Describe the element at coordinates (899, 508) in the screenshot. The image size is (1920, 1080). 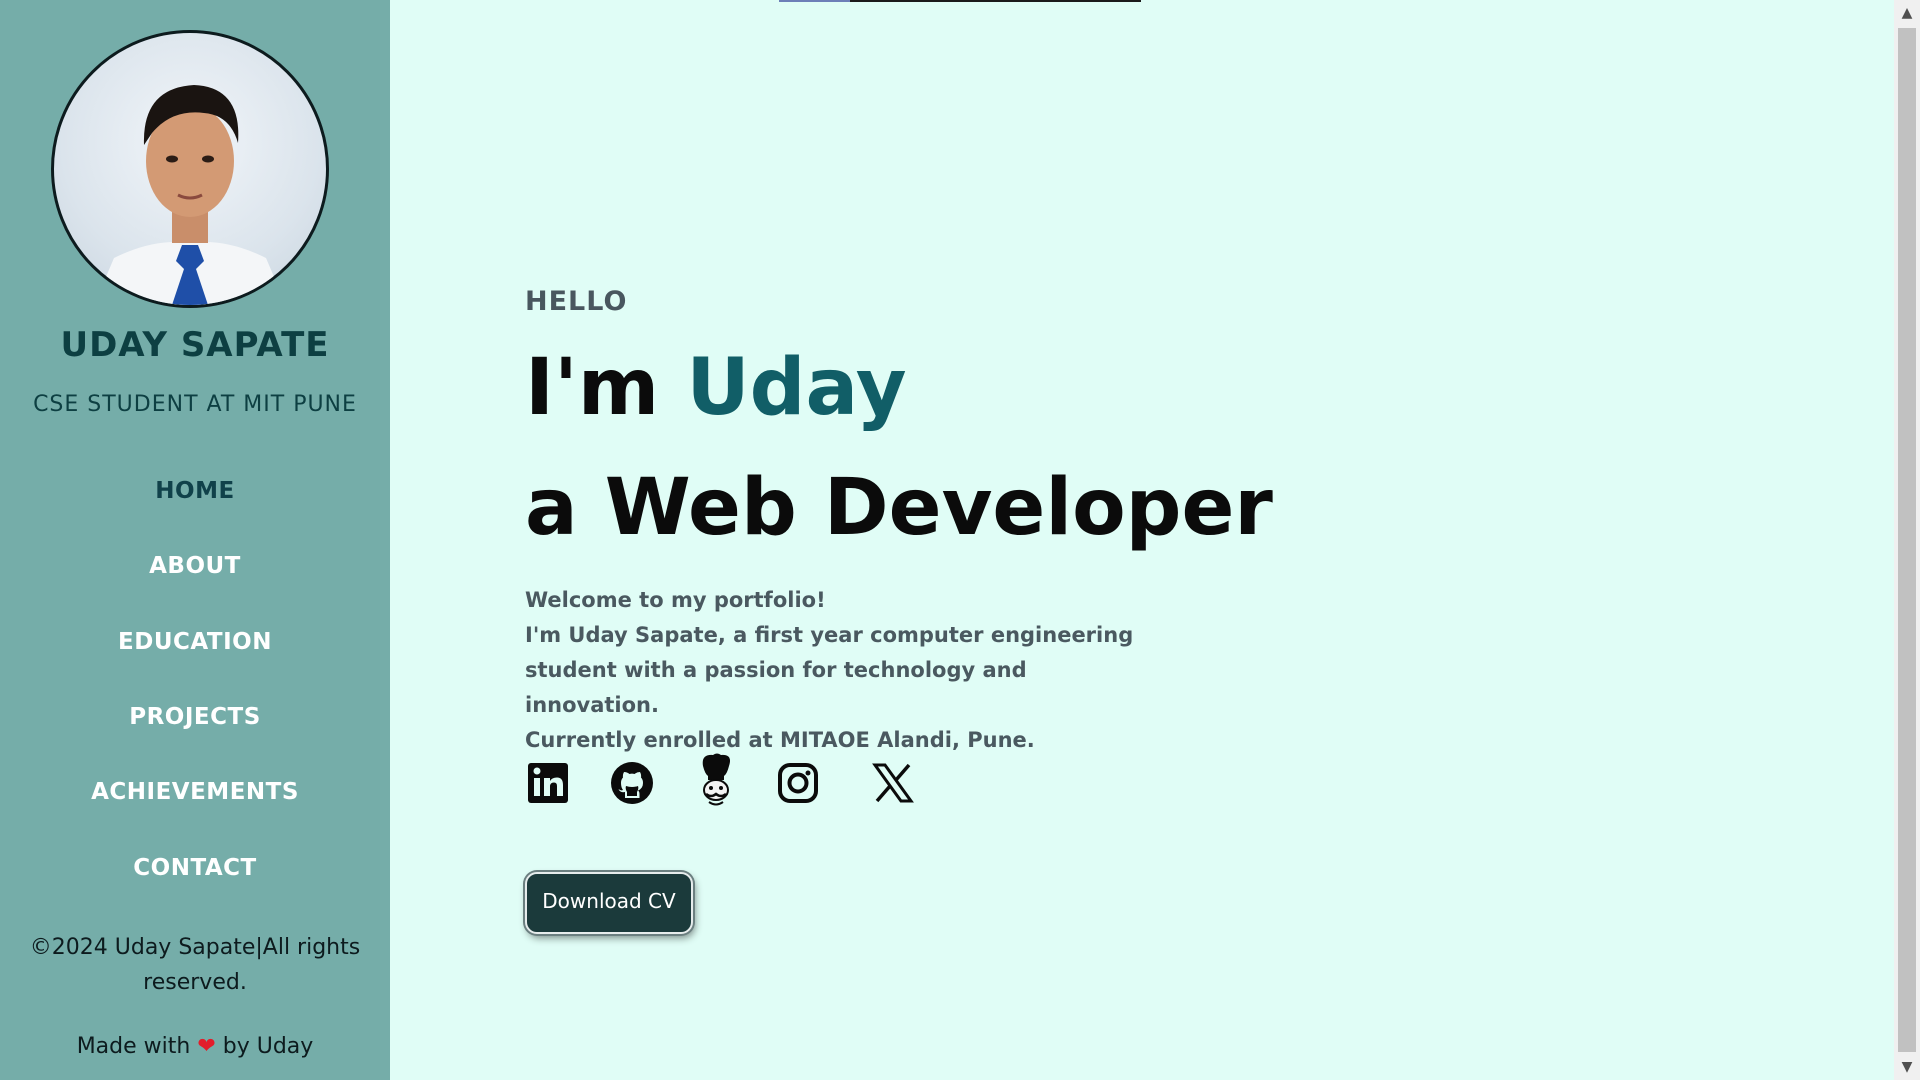
I see `hero-headline-line2: a Web Developer` at that location.